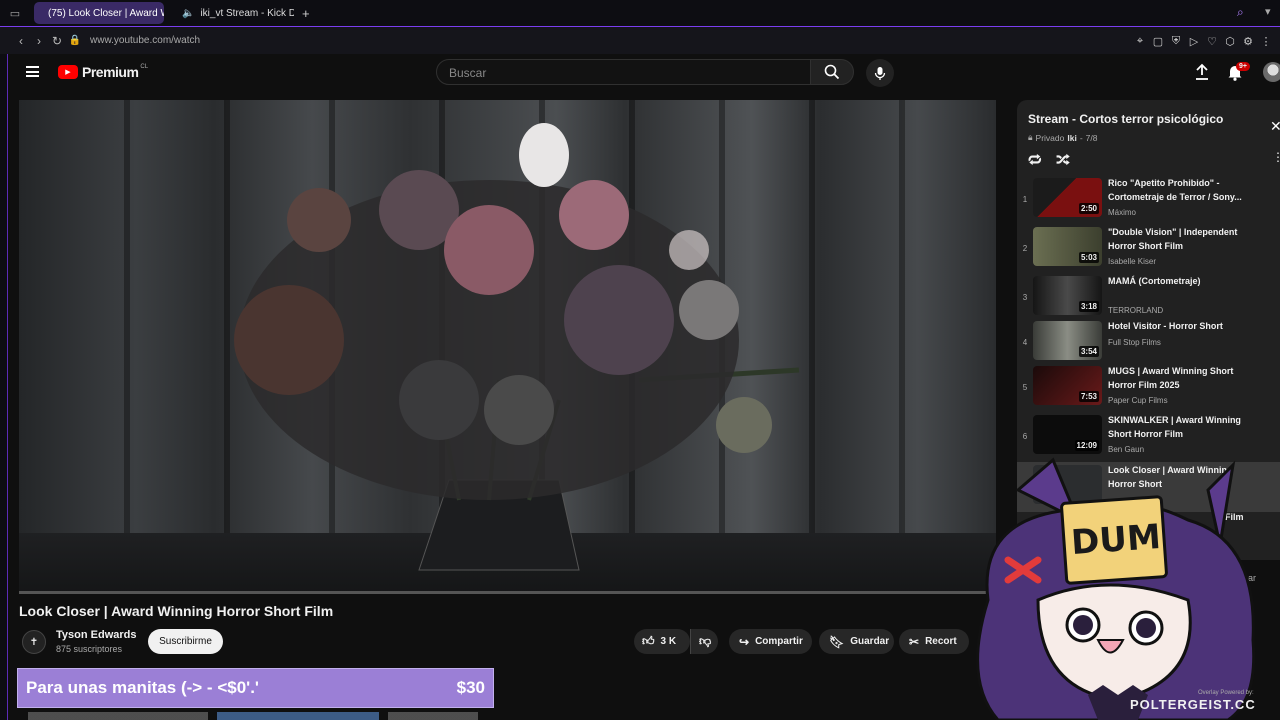 This screenshot has width=1280, height=720. Describe the element at coordinates (1116, 540) in the screenshot. I see `sticker-sign-text: DUM` at that location.